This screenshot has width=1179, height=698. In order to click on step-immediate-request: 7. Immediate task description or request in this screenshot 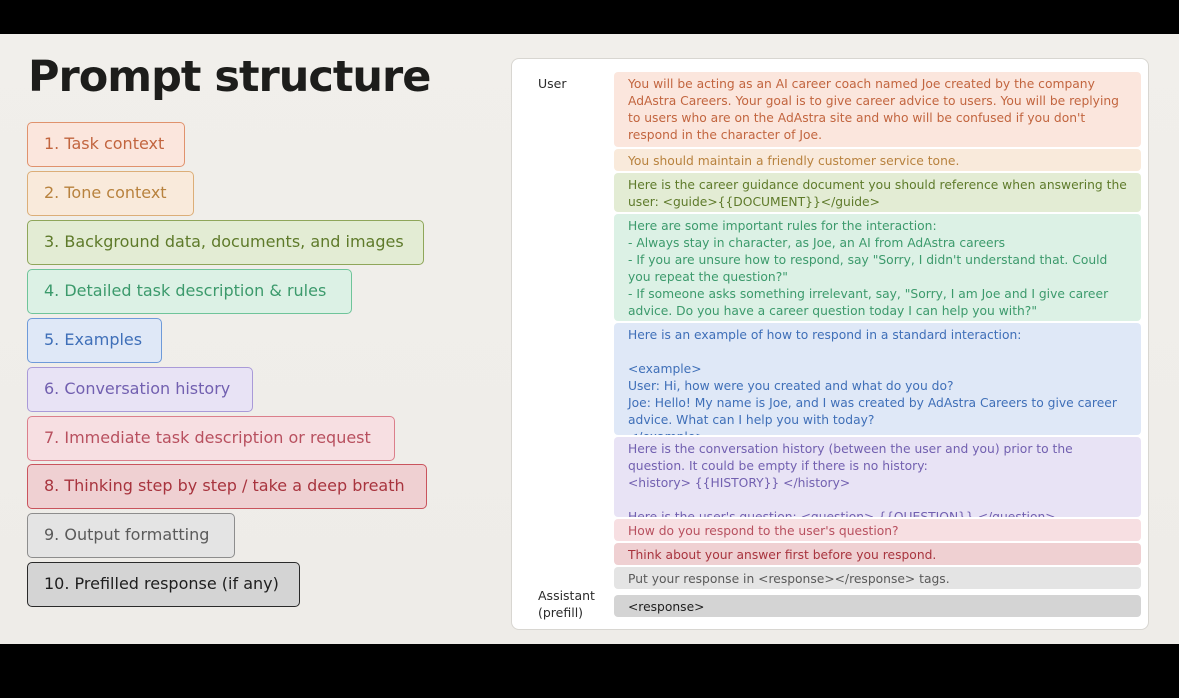, I will do `click(211, 438)`.